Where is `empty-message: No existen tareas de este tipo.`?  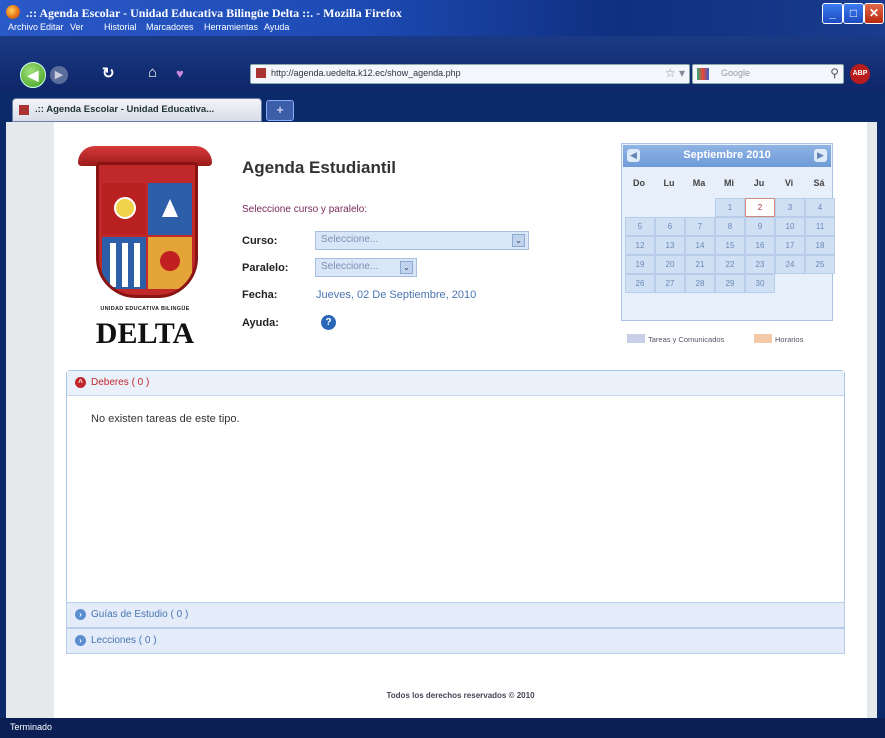
empty-message: No existen tareas de este tipo. is located at coordinates (165, 419).